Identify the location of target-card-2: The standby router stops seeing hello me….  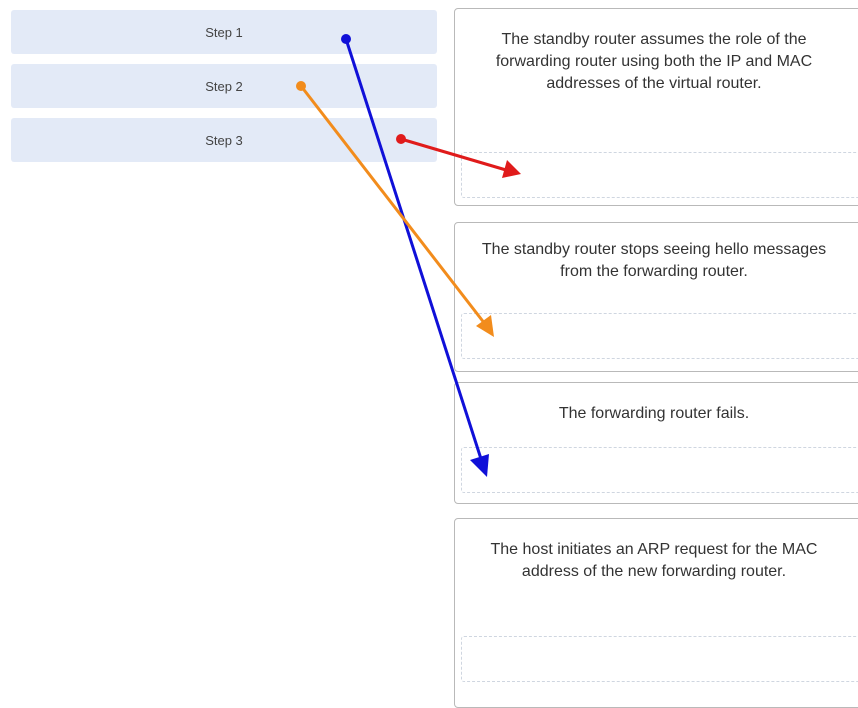
(656, 297).